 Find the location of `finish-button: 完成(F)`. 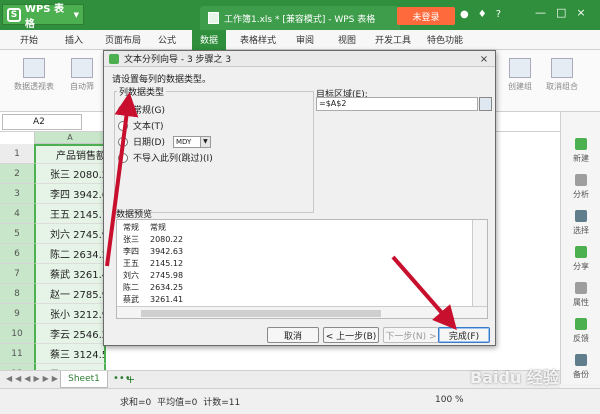

finish-button: 完成(F) is located at coordinates (464, 335).